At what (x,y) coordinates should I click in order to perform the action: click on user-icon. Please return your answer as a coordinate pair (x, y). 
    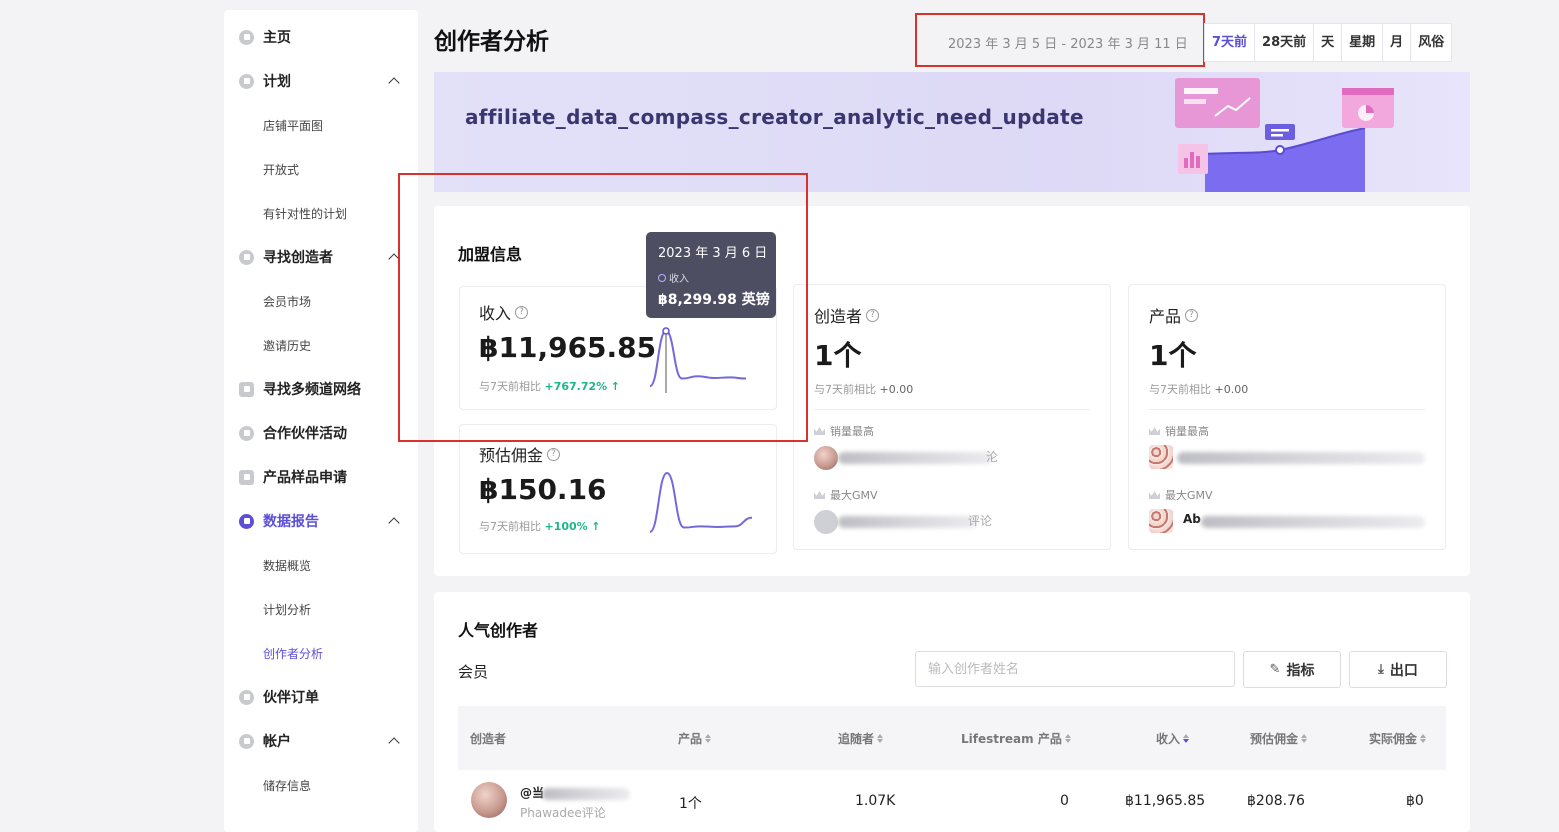
    Looking at the image, I should click on (246, 741).